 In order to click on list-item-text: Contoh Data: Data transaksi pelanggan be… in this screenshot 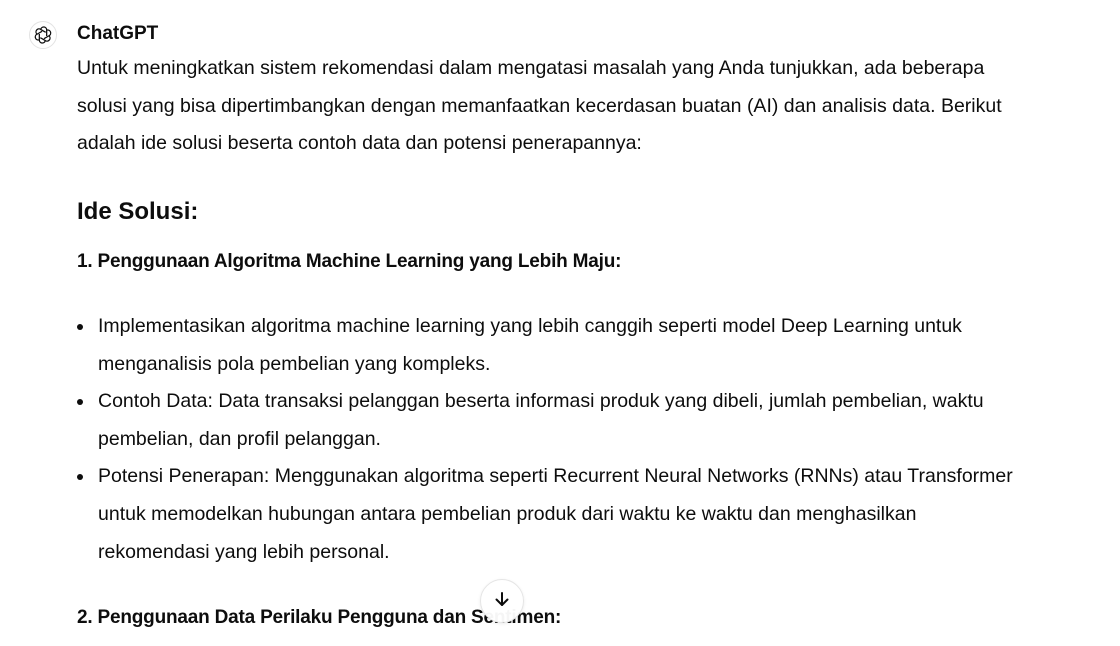, I will do `click(541, 420)`.